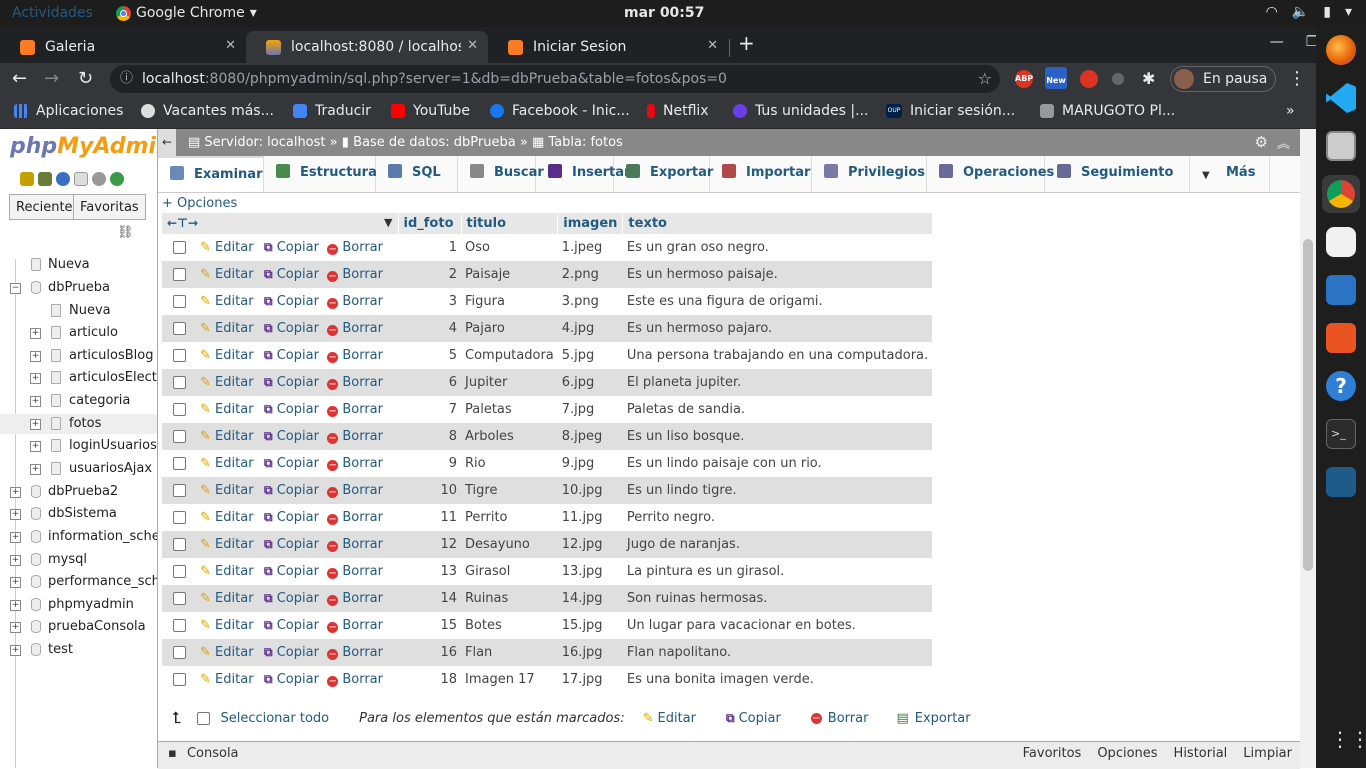 Image resolution: width=1366 pixels, height=769 pixels. What do you see at coordinates (746, 43) in the screenshot?
I see `new-tab-button: +` at bounding box center [746, 43].